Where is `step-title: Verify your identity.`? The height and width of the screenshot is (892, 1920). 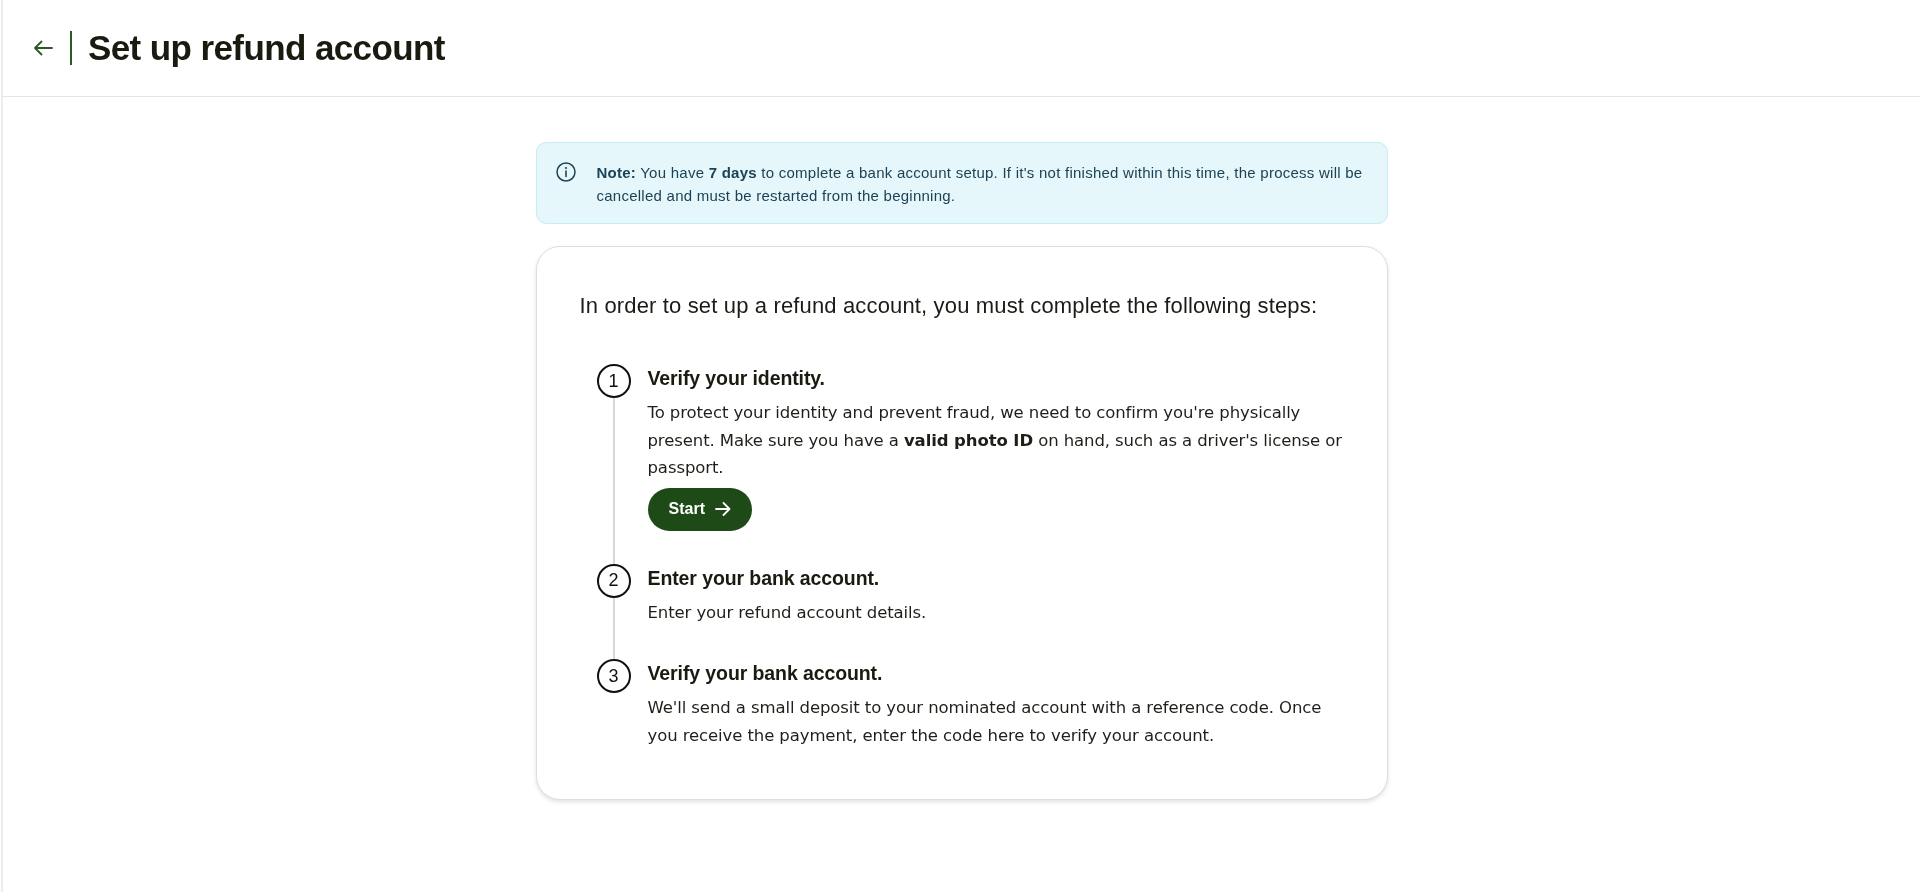
step-title: Verify your identity. is located at coordinates (736, 378).